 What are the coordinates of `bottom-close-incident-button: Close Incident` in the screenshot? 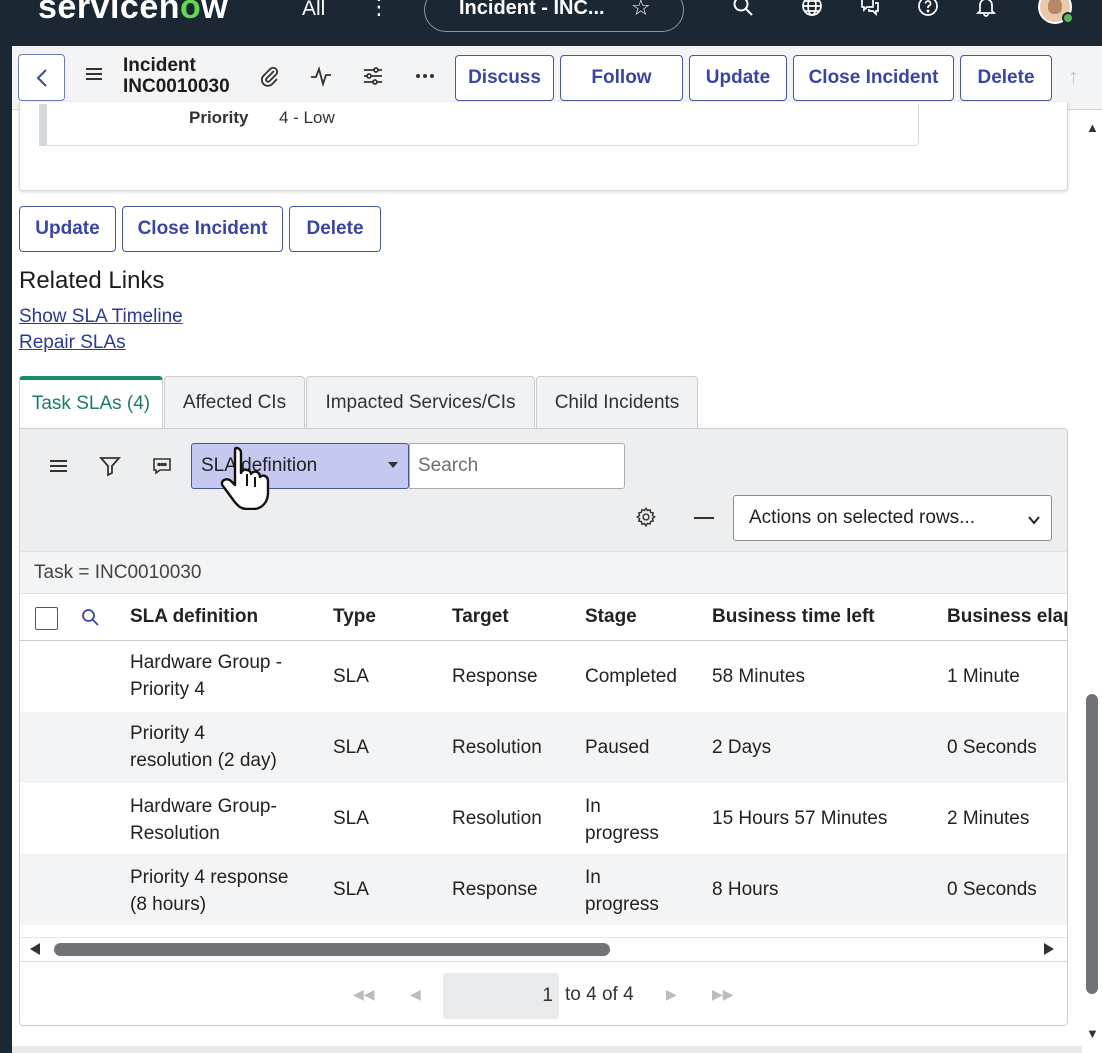 It's located at (202, 229).